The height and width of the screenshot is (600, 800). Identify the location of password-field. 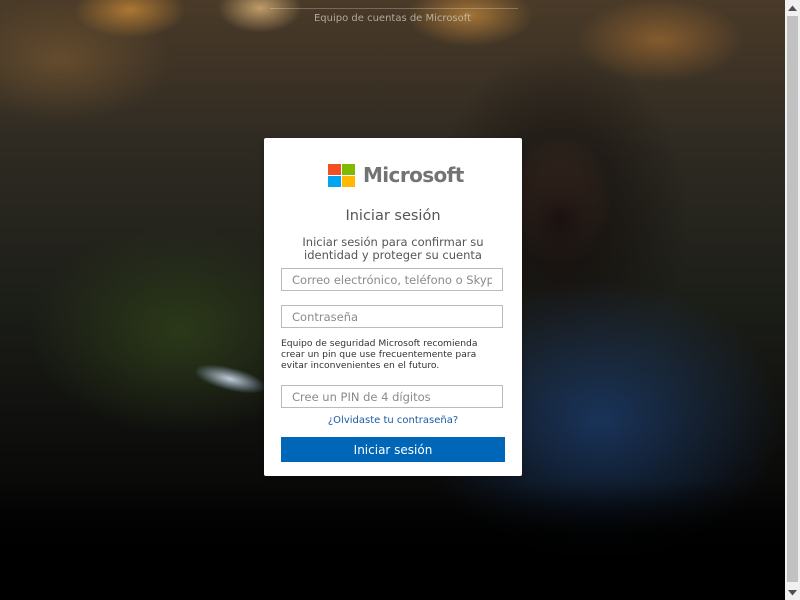
(392, 316).